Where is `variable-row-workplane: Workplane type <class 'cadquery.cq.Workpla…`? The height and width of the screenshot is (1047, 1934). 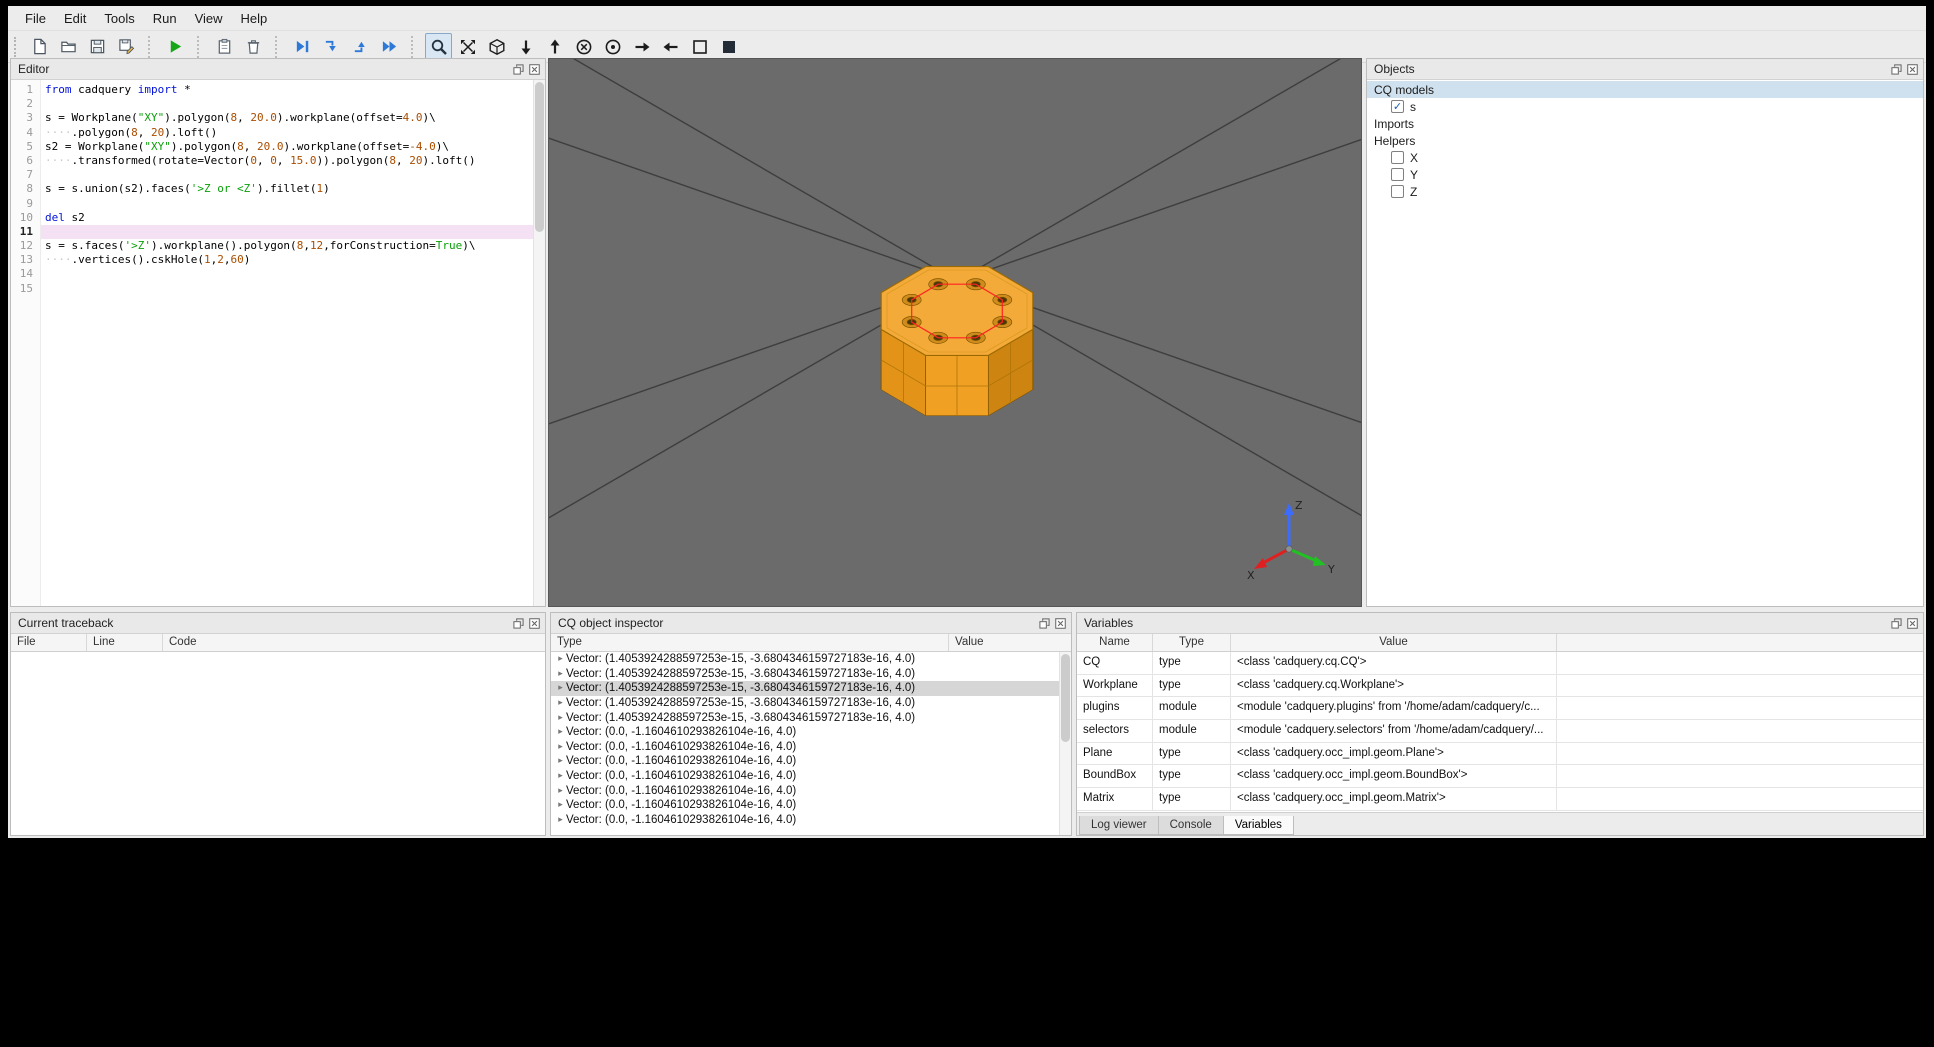
variable-row-workplane: Workplane type <class 'cadquery.cq.Workpla… is located at coordinates (1500, 686).